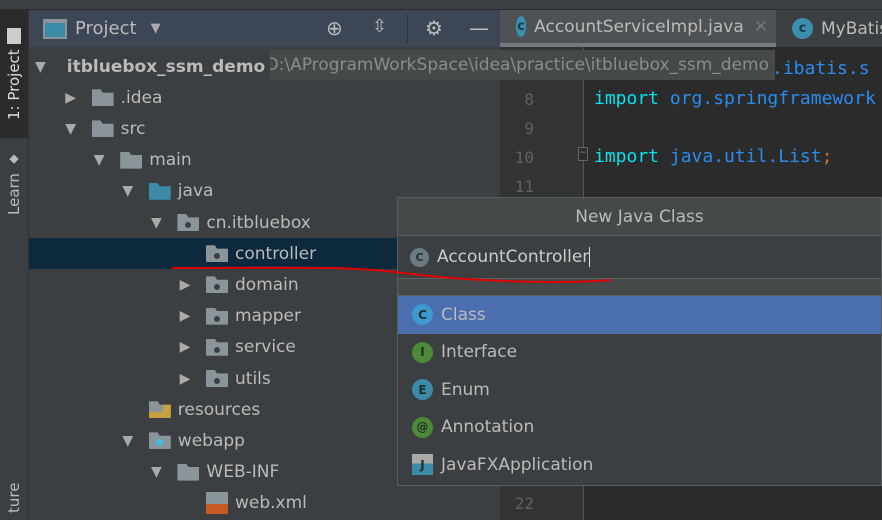  Describe the element at coordinates (802, 28) in the screenshot. I see `class-icon: c` at that location.